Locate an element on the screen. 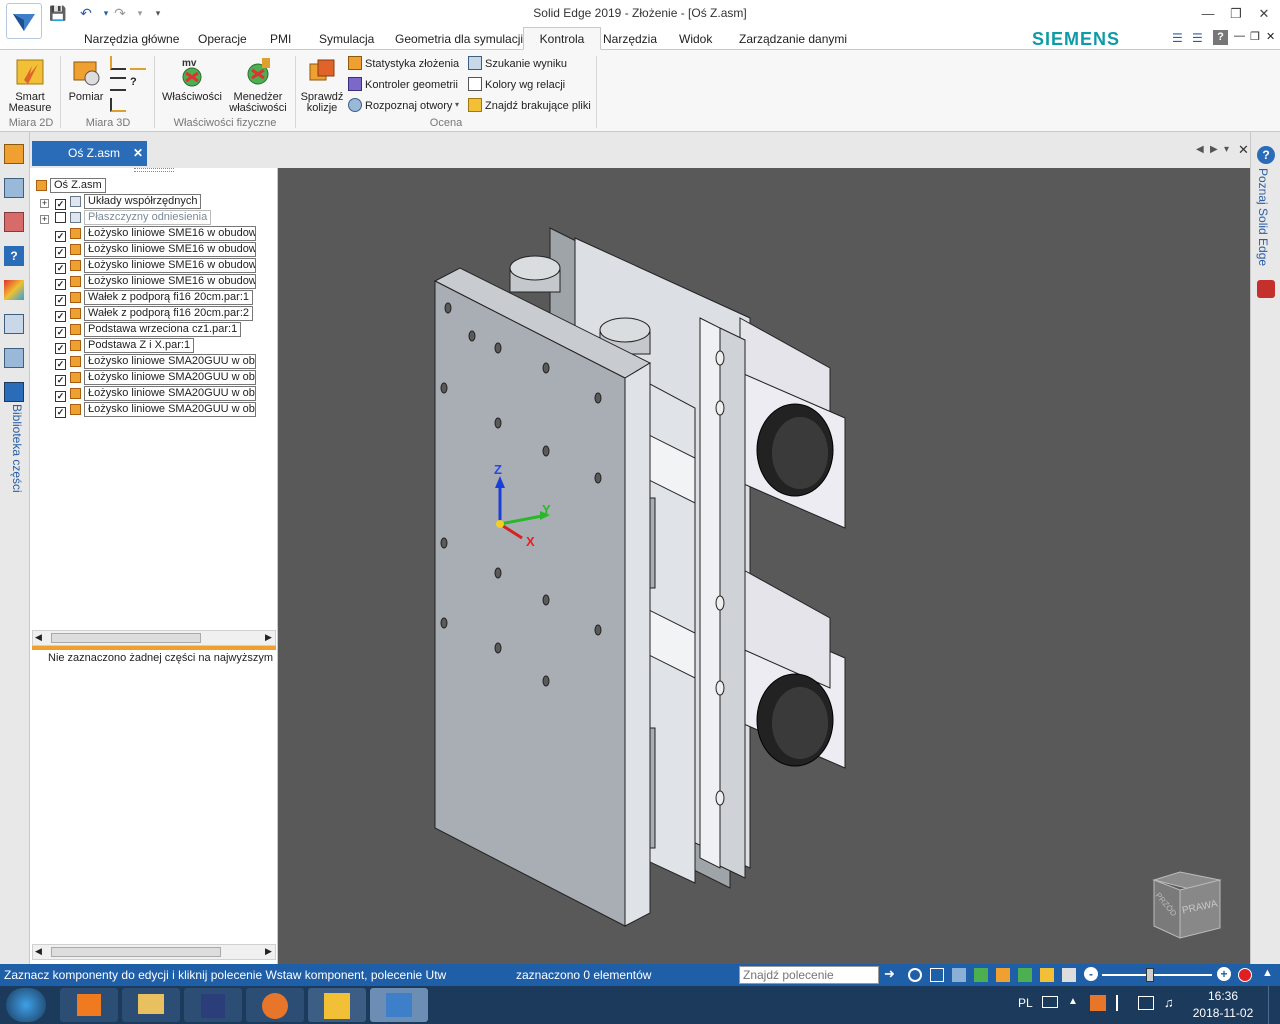 This screenshot has height=1024, width=1280. taskbar-explorer is located at coordinates (151, 1005).